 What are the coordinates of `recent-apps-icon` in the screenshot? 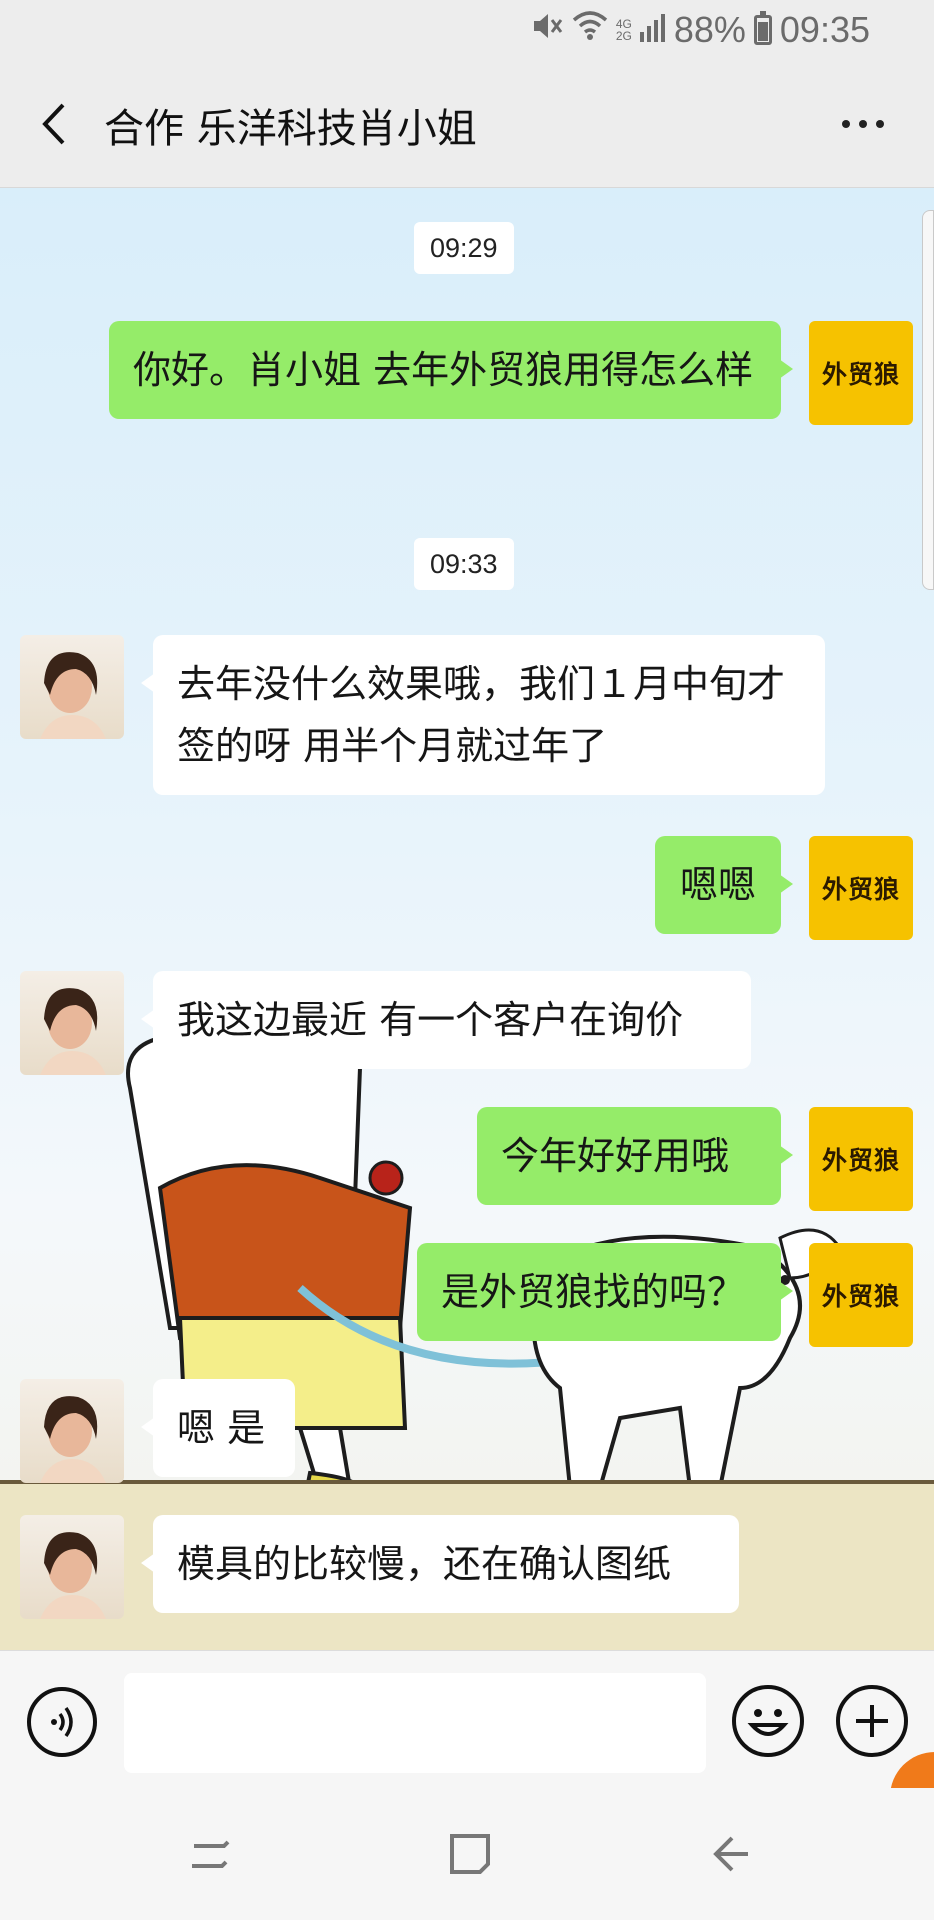 It's located at (211, 1854).